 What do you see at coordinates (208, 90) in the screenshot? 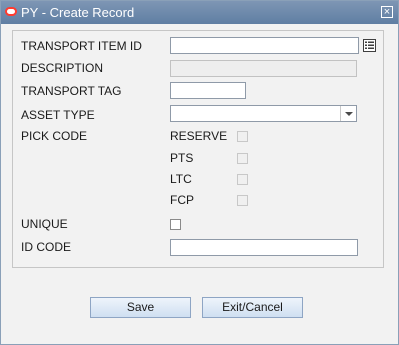
I see `transport-tag-input` at bounding box center [208, 90].